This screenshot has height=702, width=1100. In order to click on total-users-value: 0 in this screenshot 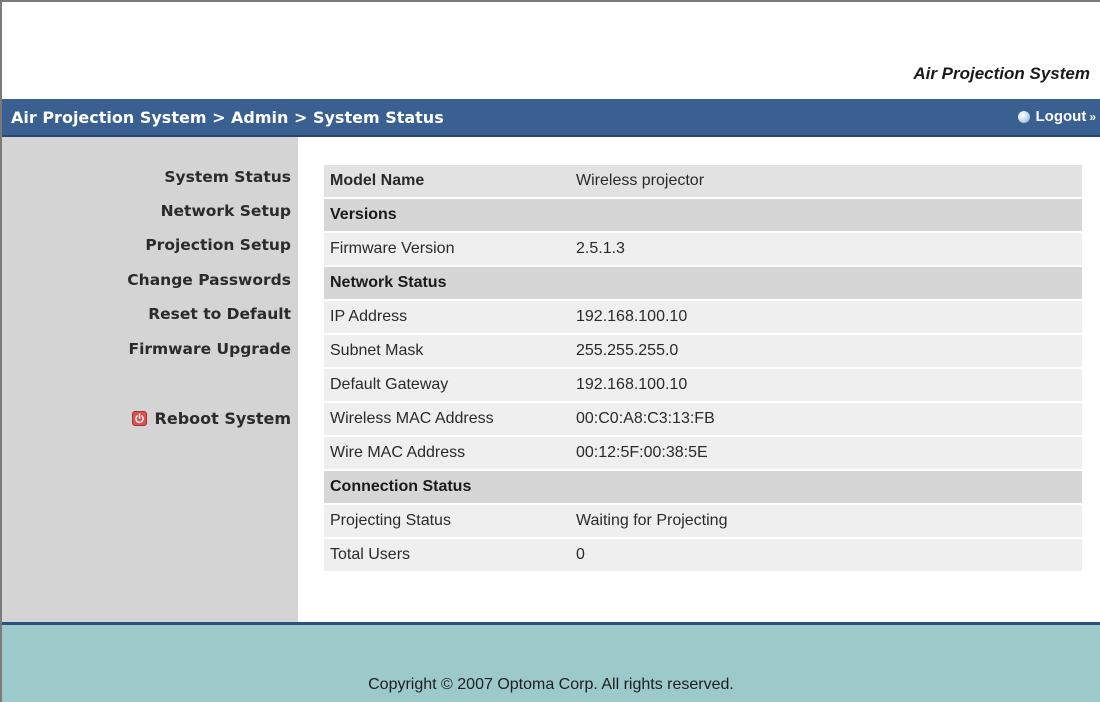, I will do `click(826, 555)`.